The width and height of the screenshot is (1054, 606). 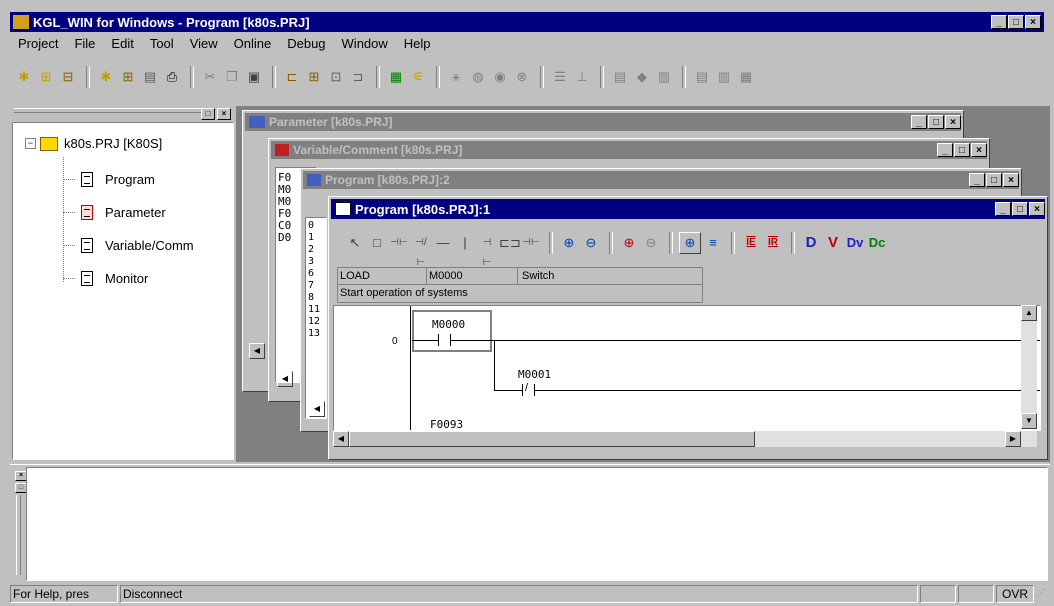 What do you see at coordinates (919, 122) in the screenshot?
I see `parameter-minimize-button: _` at bounding box center [919, 122].